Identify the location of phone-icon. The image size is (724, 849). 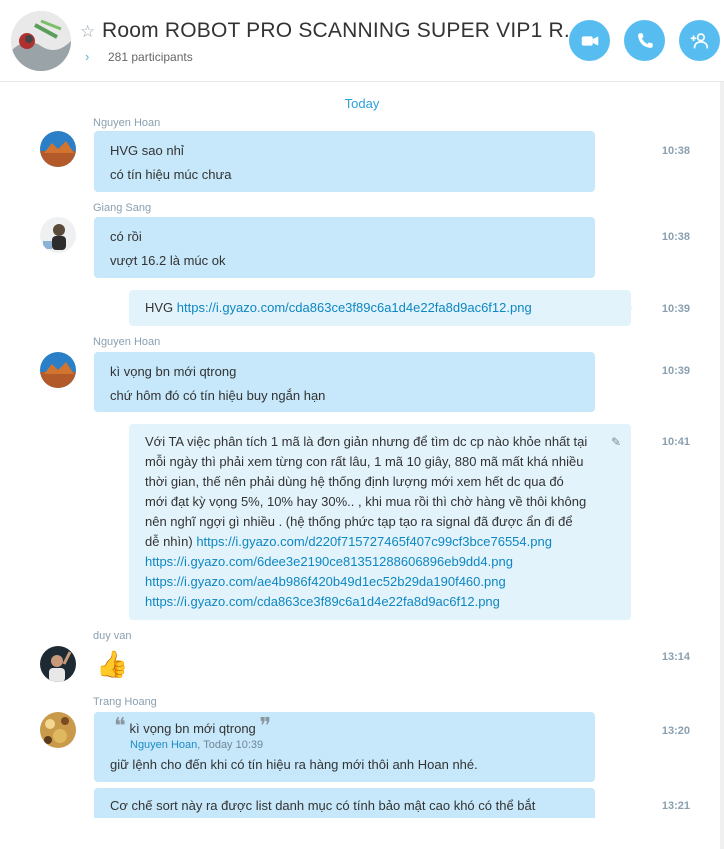
(645, 40).